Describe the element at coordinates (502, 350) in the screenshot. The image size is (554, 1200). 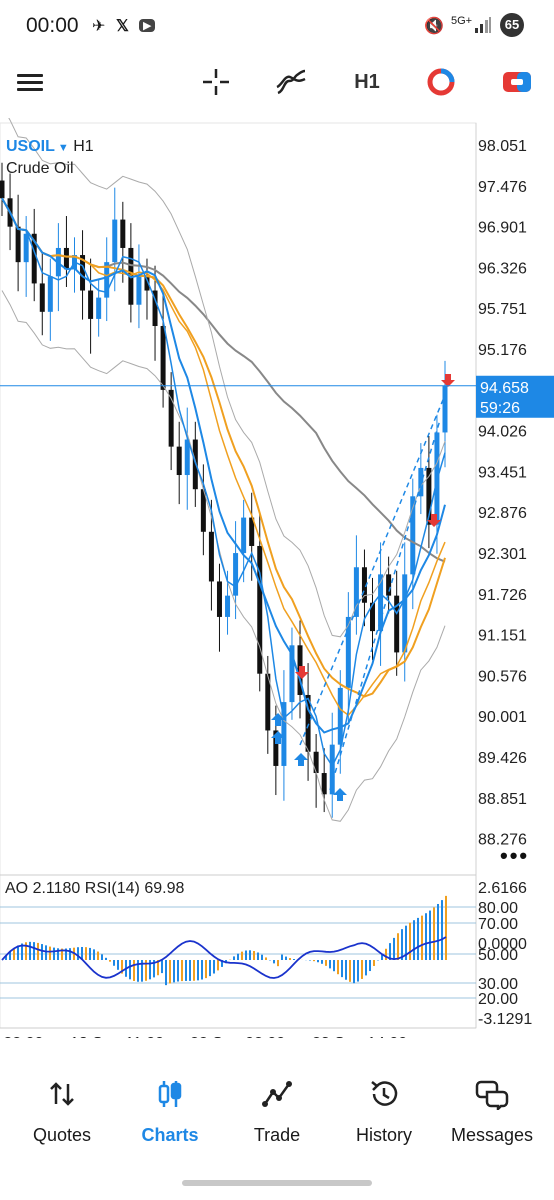
I see `price-tick-label: 95.176` at that location.